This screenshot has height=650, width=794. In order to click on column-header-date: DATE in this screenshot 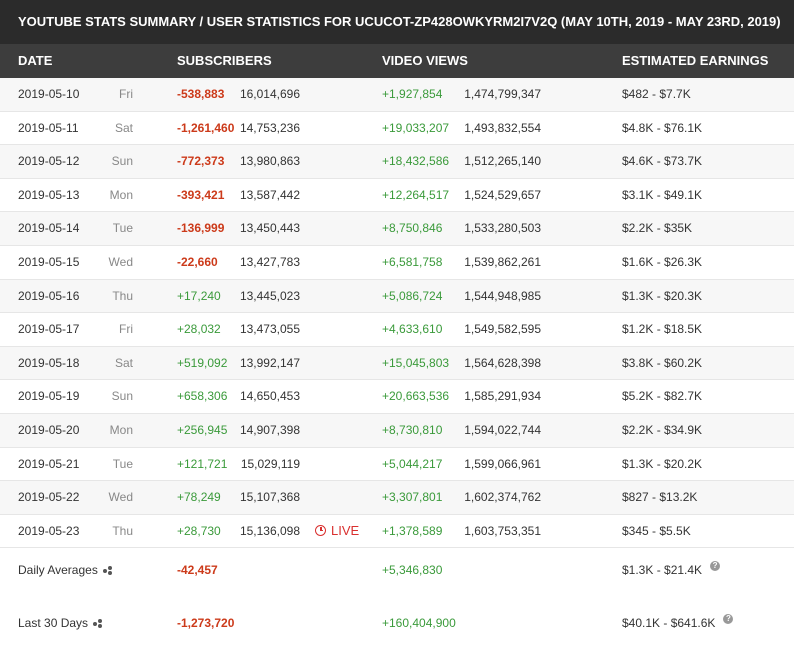, I will do `click(35, 60)`.